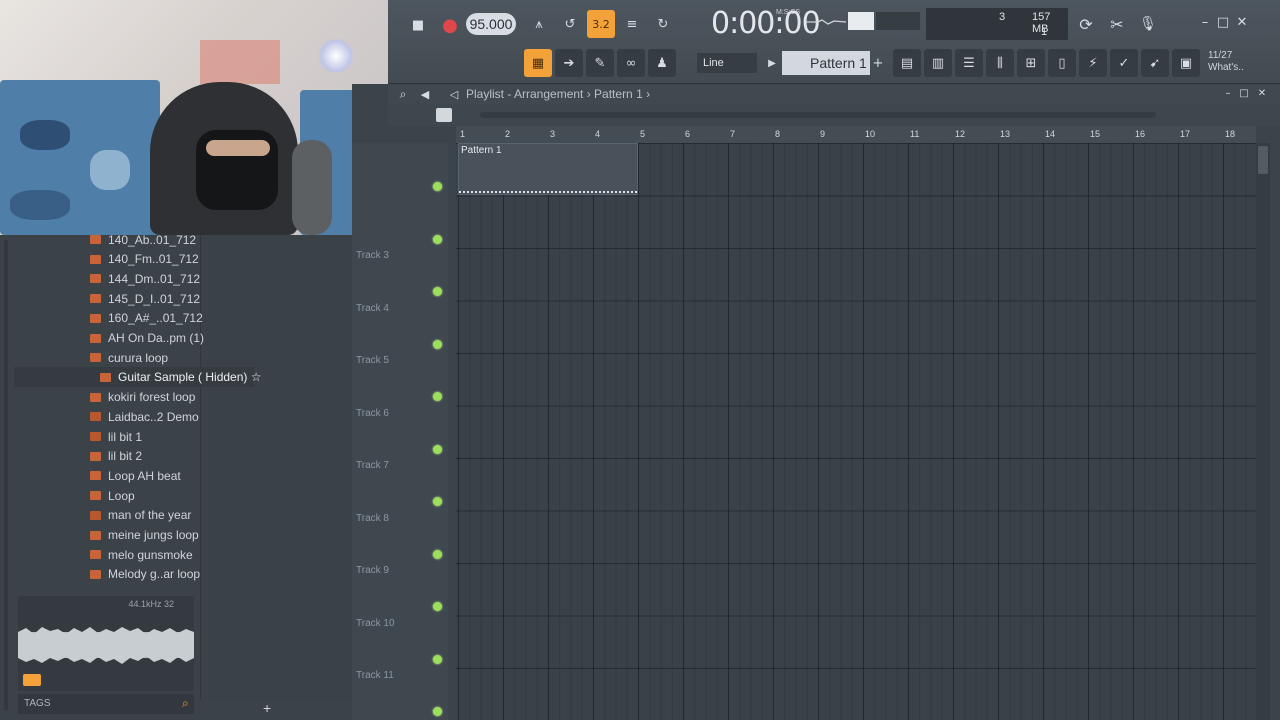  What do you see at coordinates (778, 134) in the screenshot?
I see `ruler-number: 8` at bounding box center [778, 134].